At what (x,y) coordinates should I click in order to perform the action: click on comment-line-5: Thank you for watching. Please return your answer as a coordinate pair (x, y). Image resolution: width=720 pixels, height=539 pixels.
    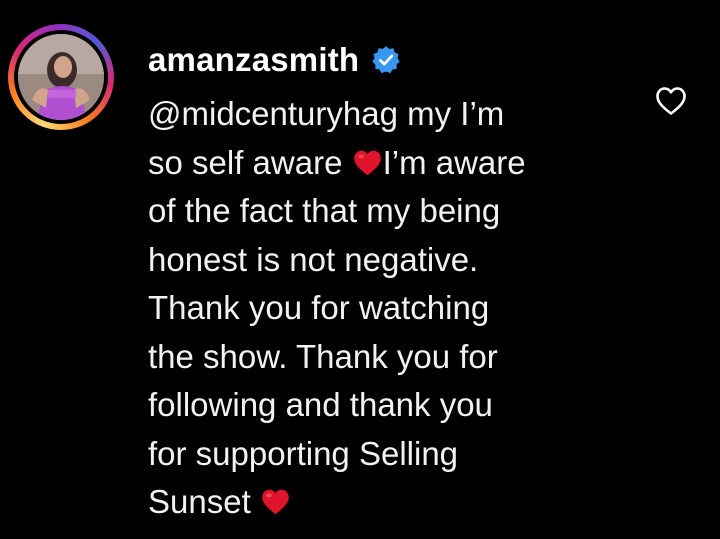
    Looking at the image, I should click on (319, 307).